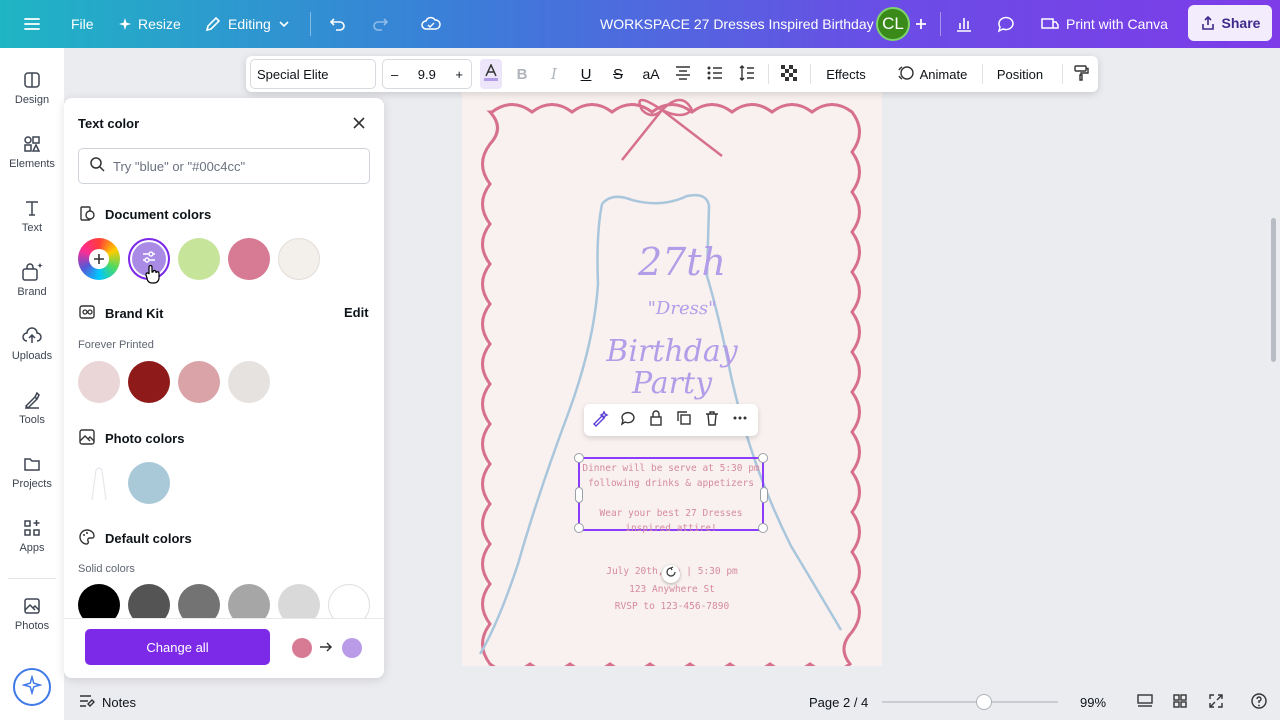 The image size is (1280, 720). What do you see at coordinates (359, 125) in the screenshot?
I see `close-panel-button` at bounding box center [359, 125].